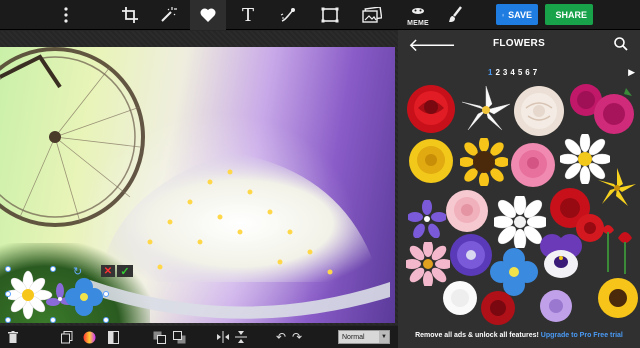 The image size is (640, 348). Describe the element at coordinates (53, 295) in the screenshot. I see `sticker-flowers-graphic` at that location.